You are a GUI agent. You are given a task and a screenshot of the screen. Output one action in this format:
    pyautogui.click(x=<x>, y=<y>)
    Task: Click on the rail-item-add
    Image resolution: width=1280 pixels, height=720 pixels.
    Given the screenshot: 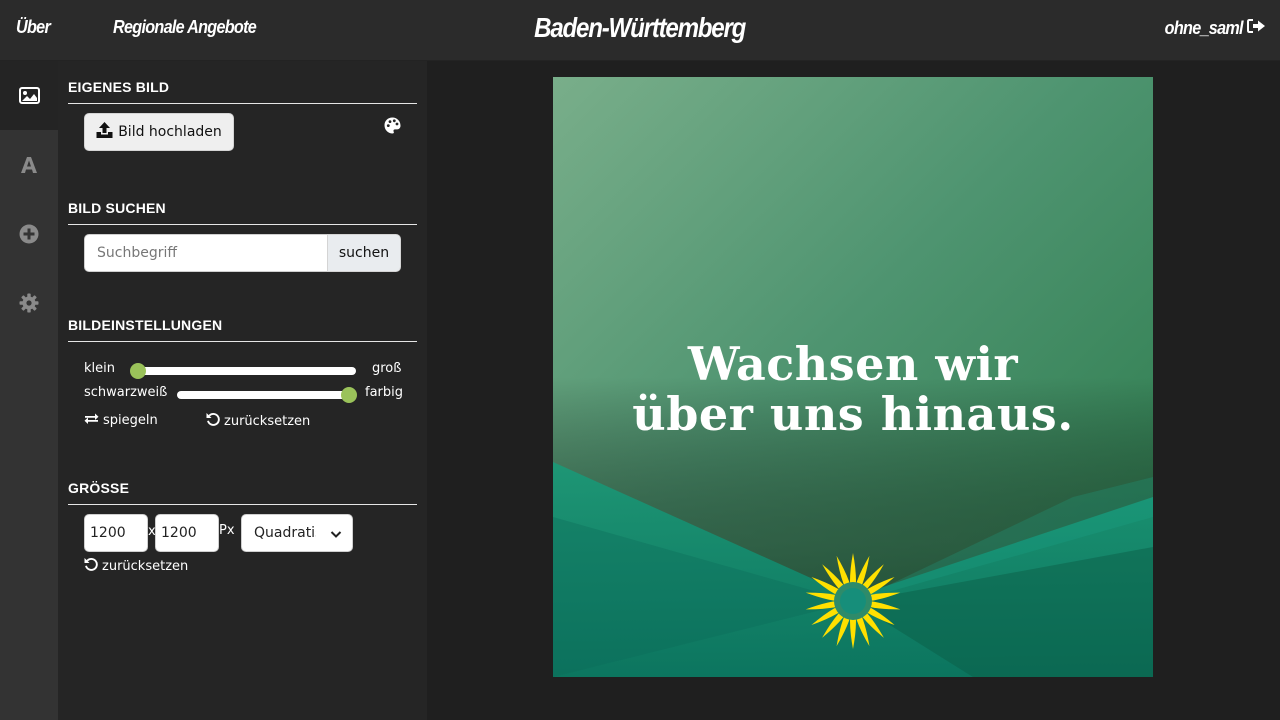 What is the action you would take?
    pyautogui.click(x=29, y=233)
    